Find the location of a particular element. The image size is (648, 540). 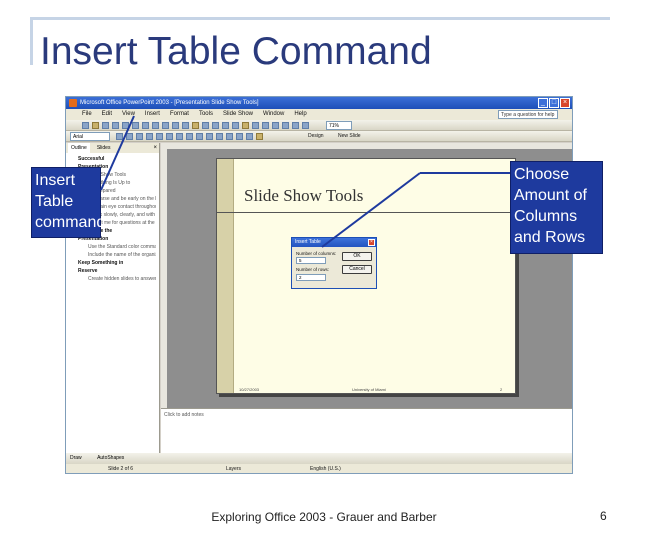

columns-input: 5 is located at coordinates (311, 260).